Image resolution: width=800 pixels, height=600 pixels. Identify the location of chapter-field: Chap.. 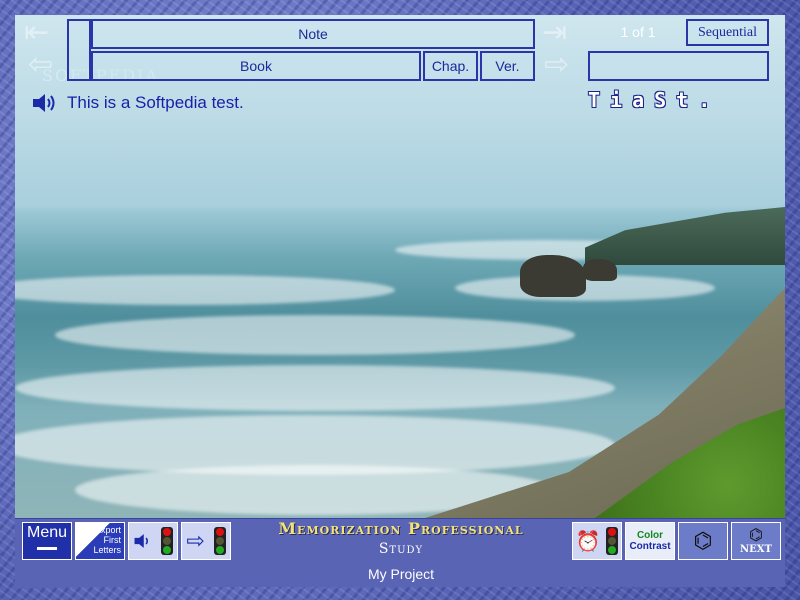
(450, 66).